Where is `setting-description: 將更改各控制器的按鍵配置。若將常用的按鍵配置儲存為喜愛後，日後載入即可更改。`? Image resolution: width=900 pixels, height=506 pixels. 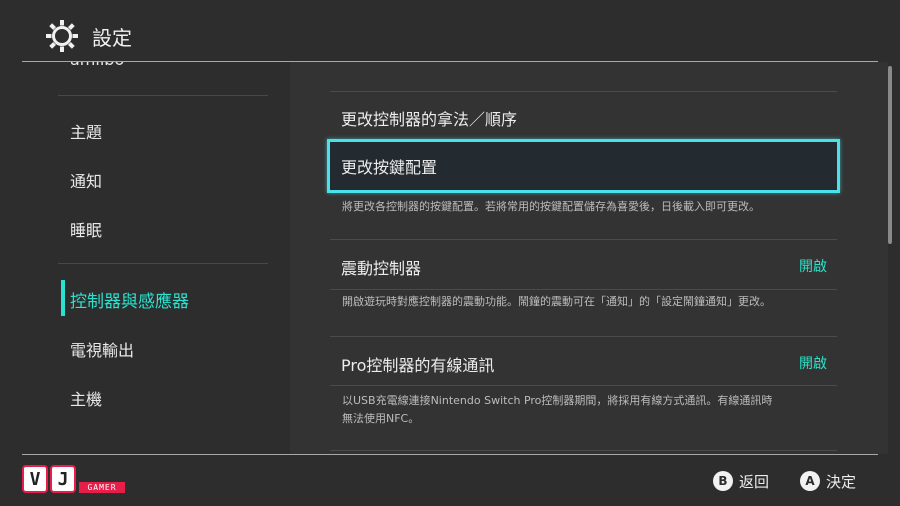
setting-description: 將更改各控制器的按鍵配置。若將常用的按鍵配置儲存為喜愛後，日後載入即可更改。 is located at coordinates (551, 206).